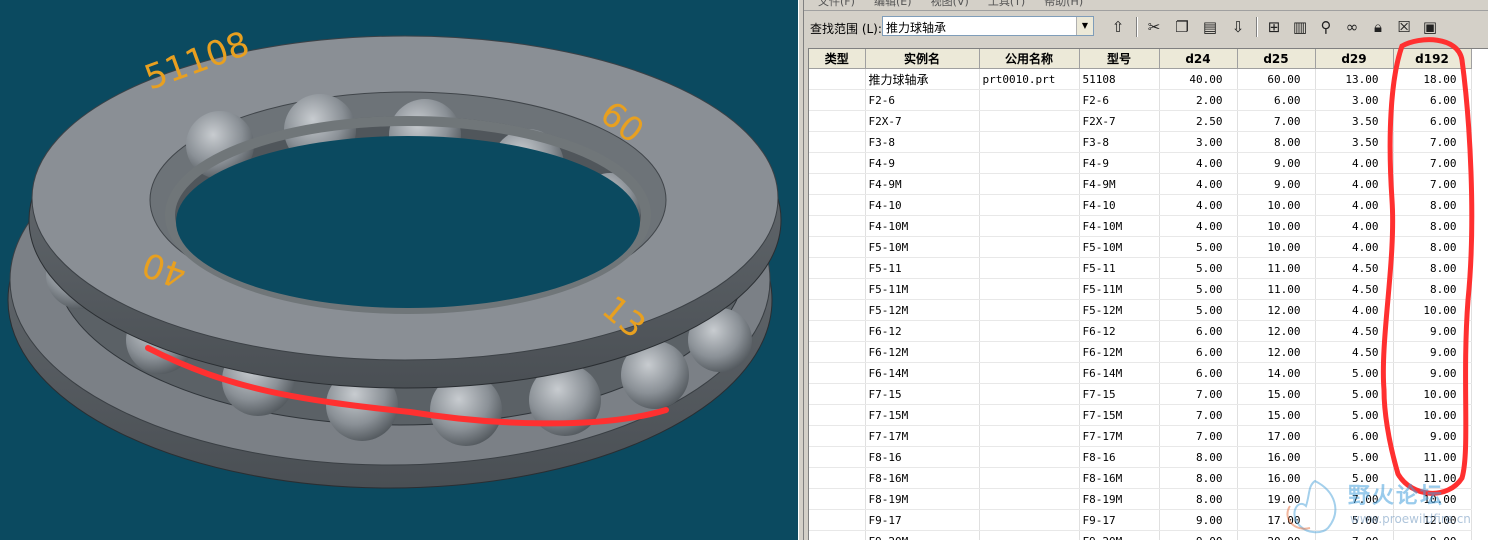  I want to click on col-header-instance-name: 实例名, so click(922, 59).